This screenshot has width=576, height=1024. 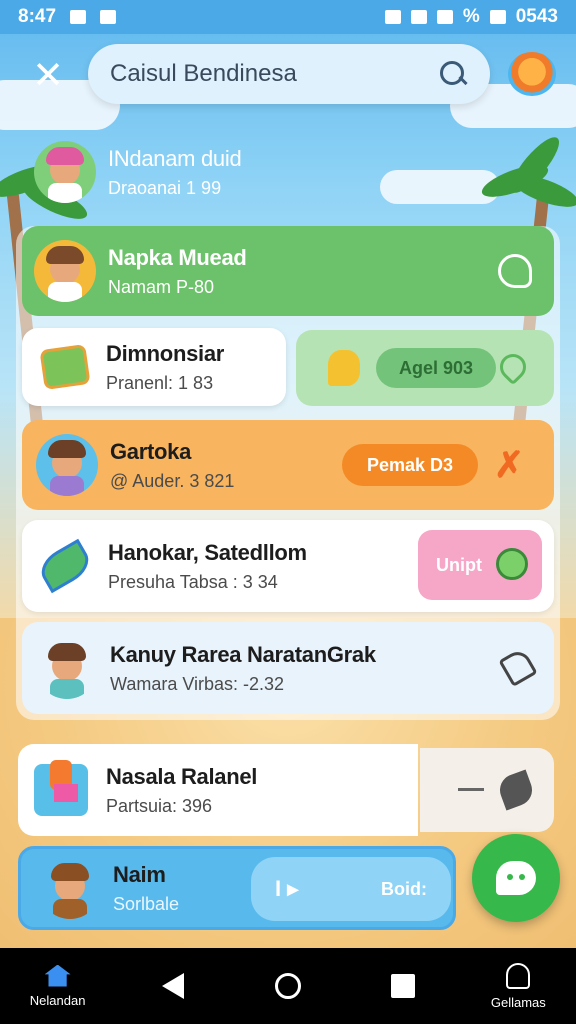 What do you see at coordinates (536, 16) in the screenshot?
I see `status-right-text: 0543` at bounding box center [536, 16].